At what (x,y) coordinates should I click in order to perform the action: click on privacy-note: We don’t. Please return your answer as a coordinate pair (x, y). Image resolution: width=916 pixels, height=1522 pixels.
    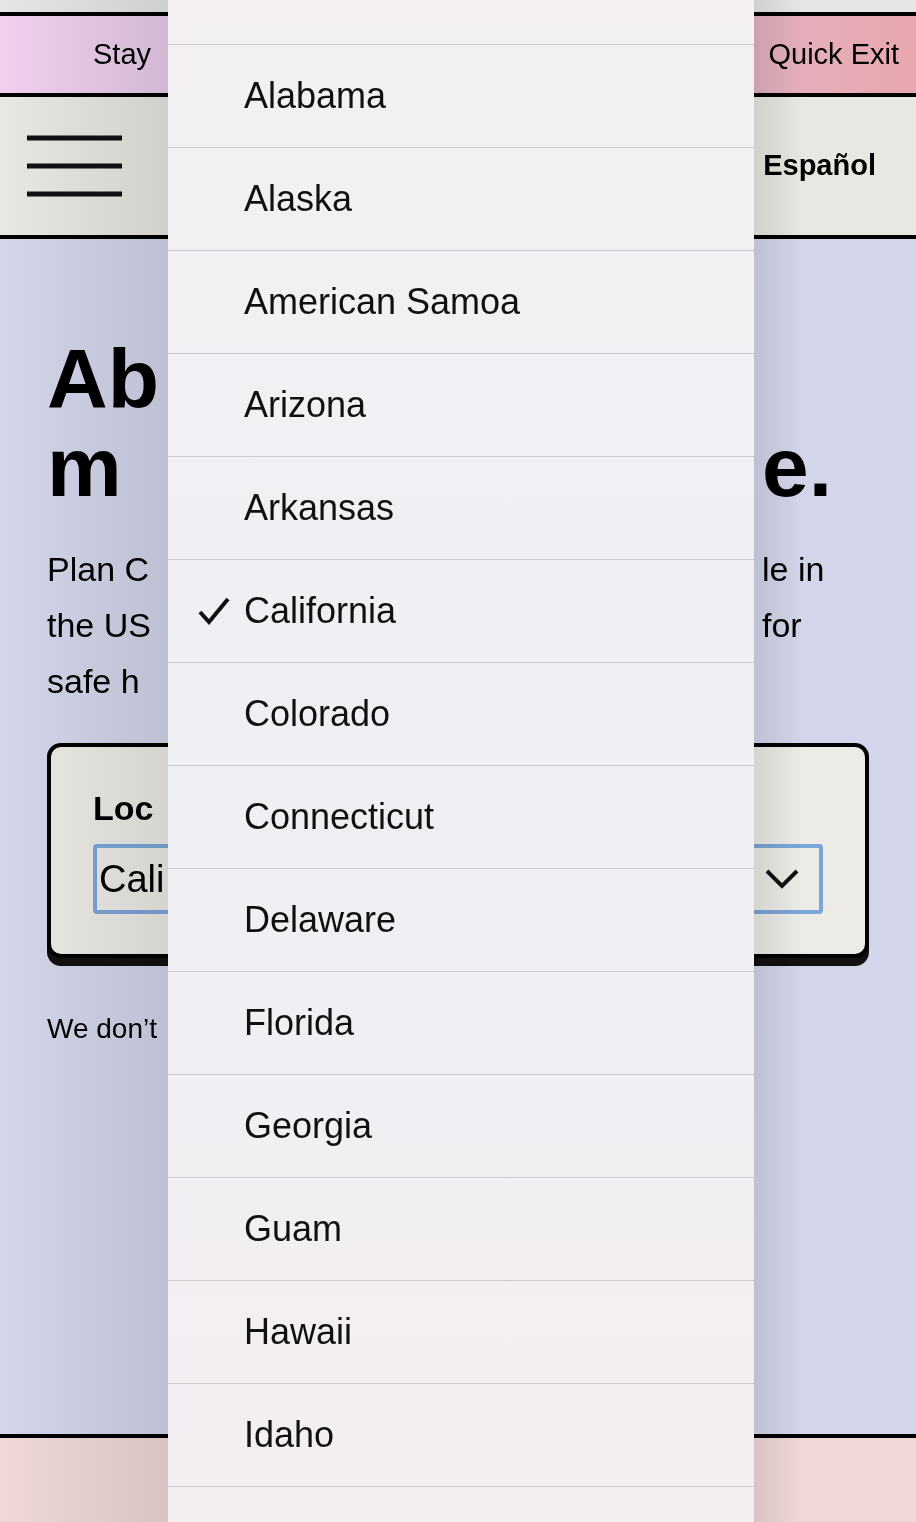
    Looking at the image, I should click on (102, 1029).